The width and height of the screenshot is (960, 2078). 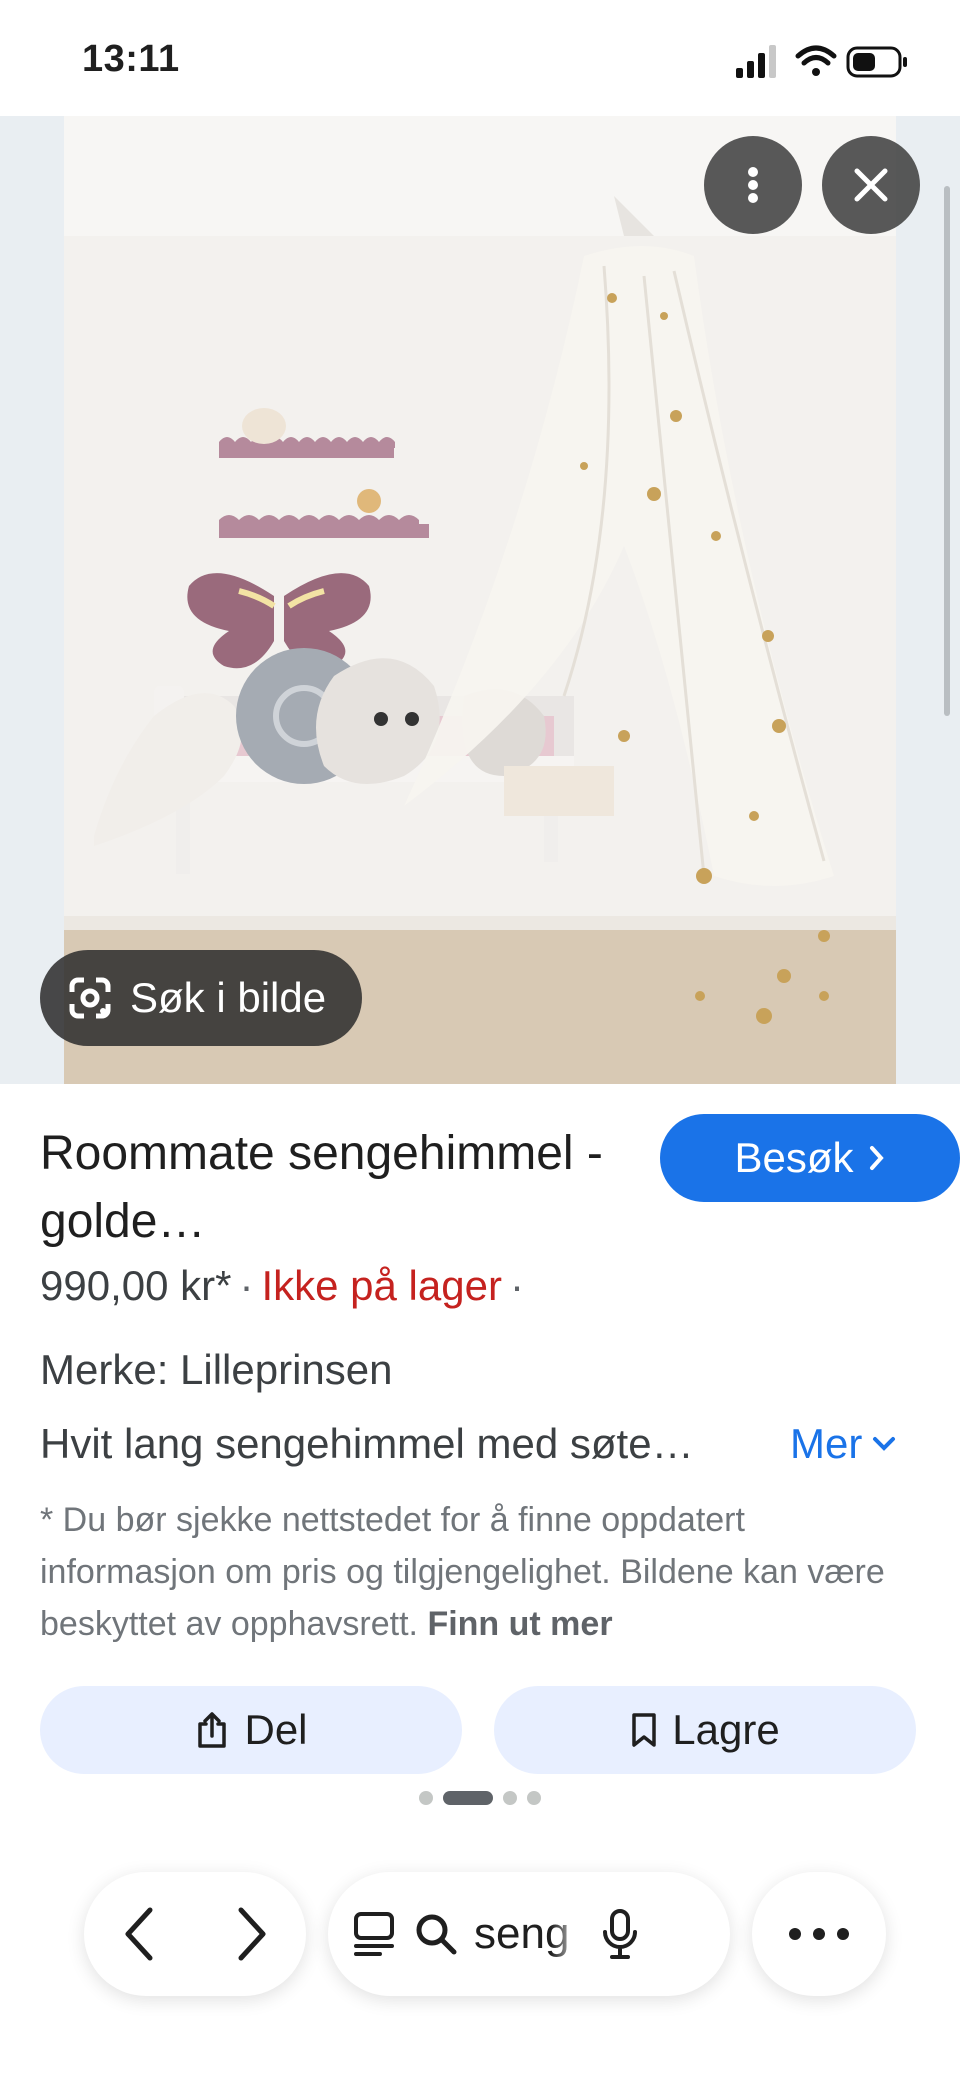 I want to click on search-query: seng, so click(x=529, y=1934).